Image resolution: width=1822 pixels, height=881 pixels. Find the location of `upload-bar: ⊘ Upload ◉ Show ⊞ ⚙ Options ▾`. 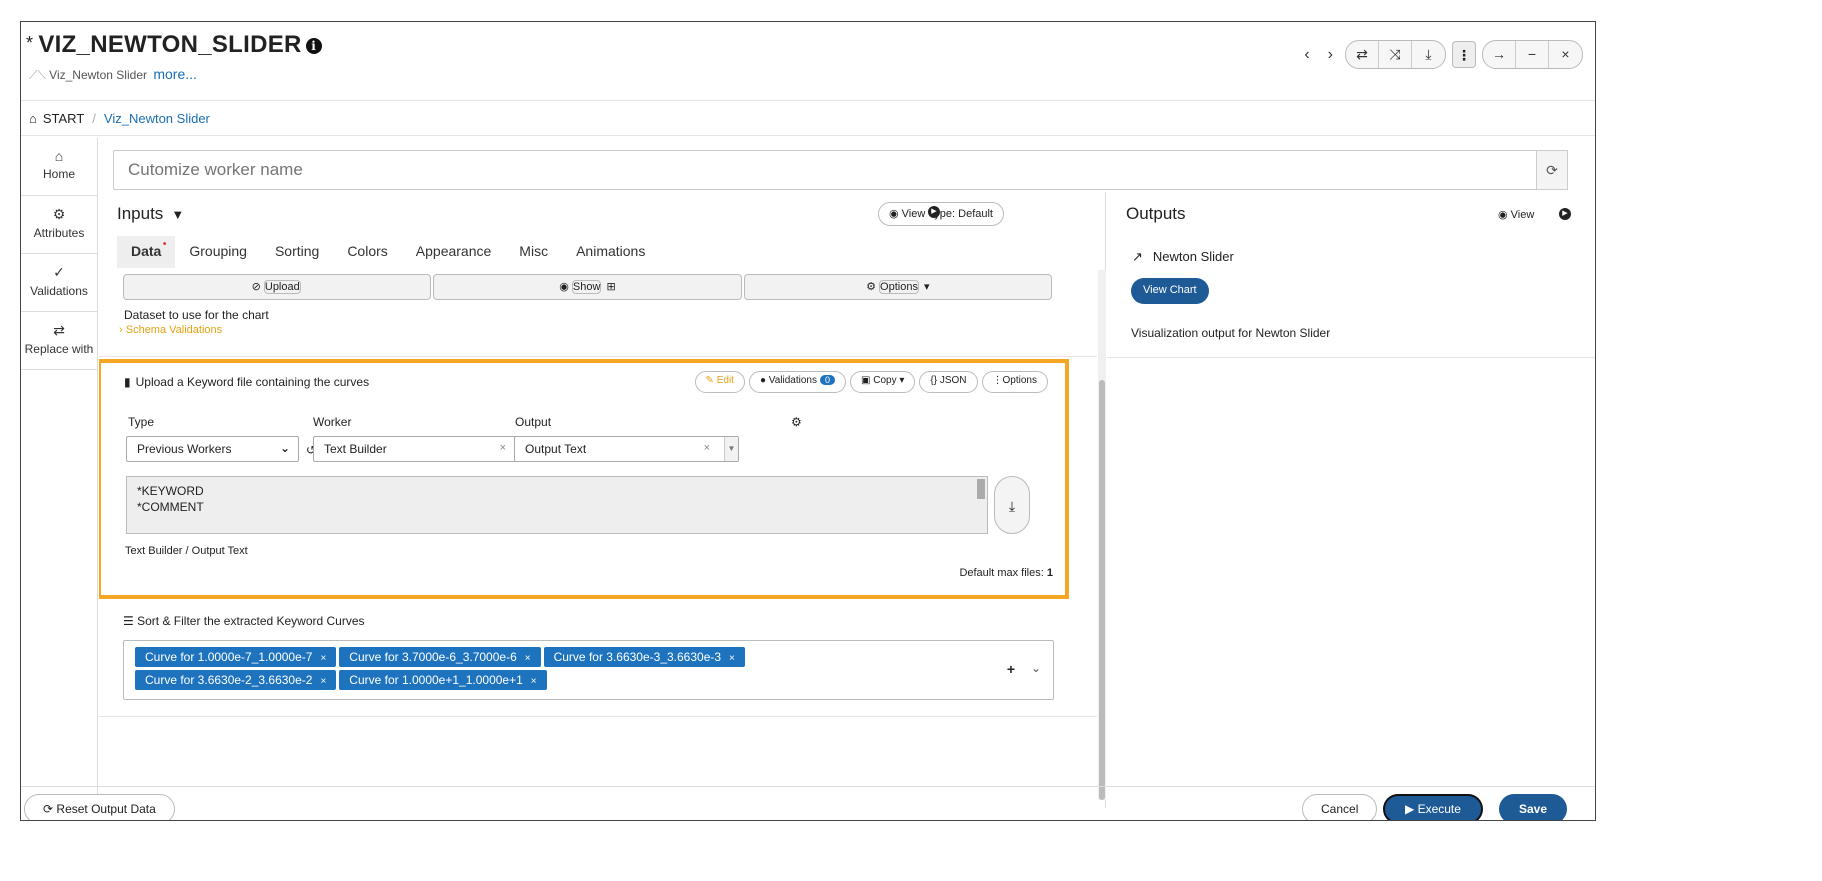

upload-bar: ⊘ Upload ◉ Show ⊞ ⚙ Options ▾ is located at coordinates (588, 287).